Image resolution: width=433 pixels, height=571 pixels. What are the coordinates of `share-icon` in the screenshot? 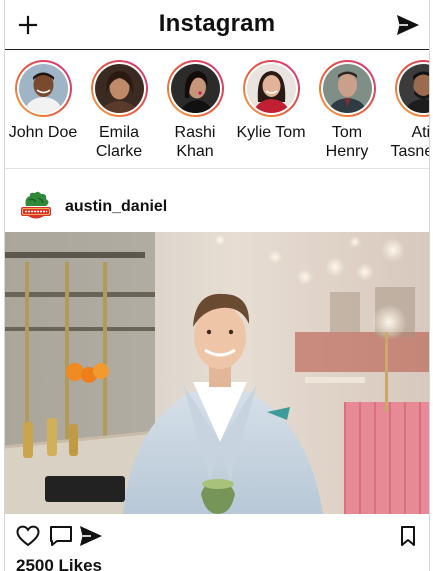 It's located at (91, 536).